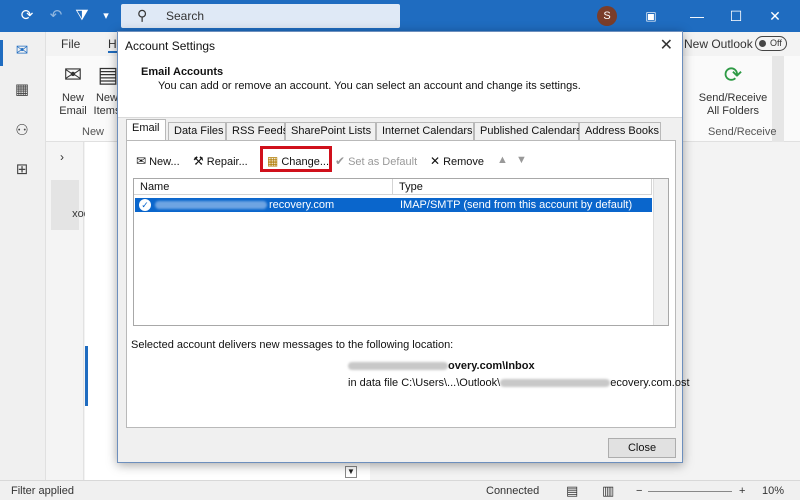 The width and height of the screenshot is (800, 500). Describe the element at coordinates (1, 53) in the screenshot. I see `selected-indicator` at that location.